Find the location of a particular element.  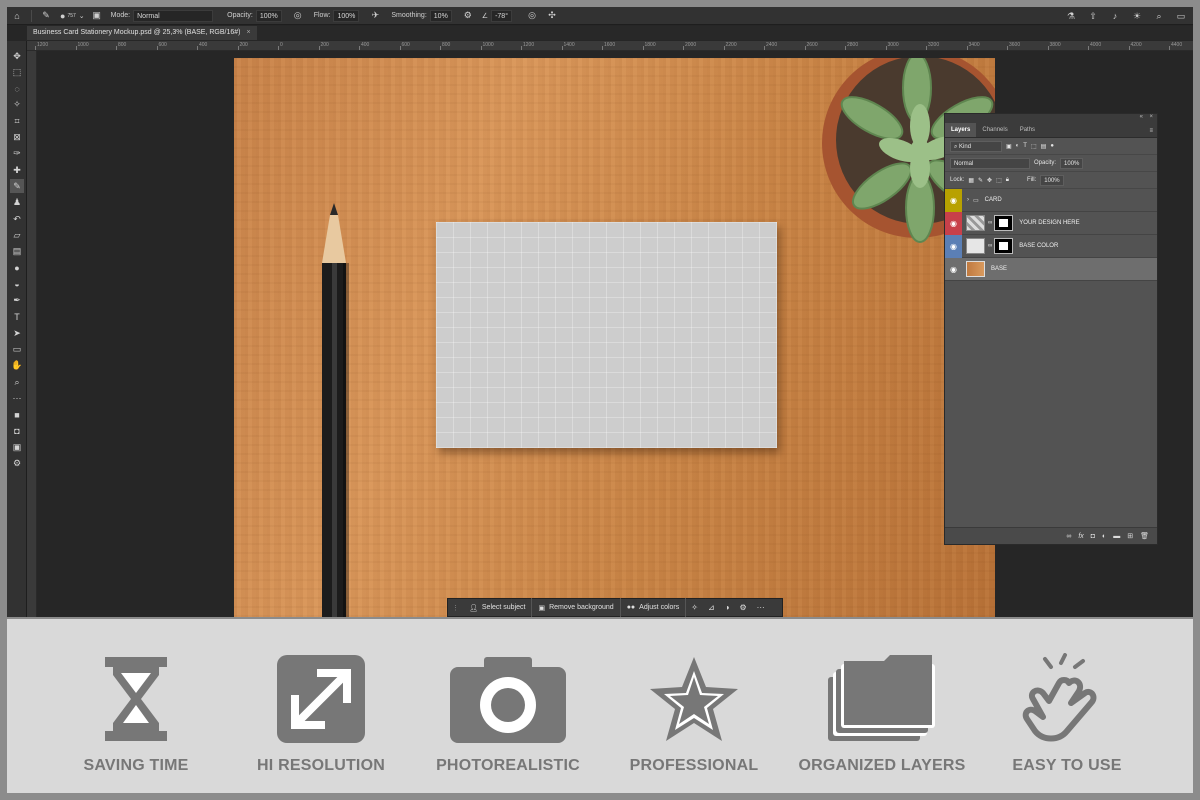

fill-input: 100% is located at coordinates (1052, 180).